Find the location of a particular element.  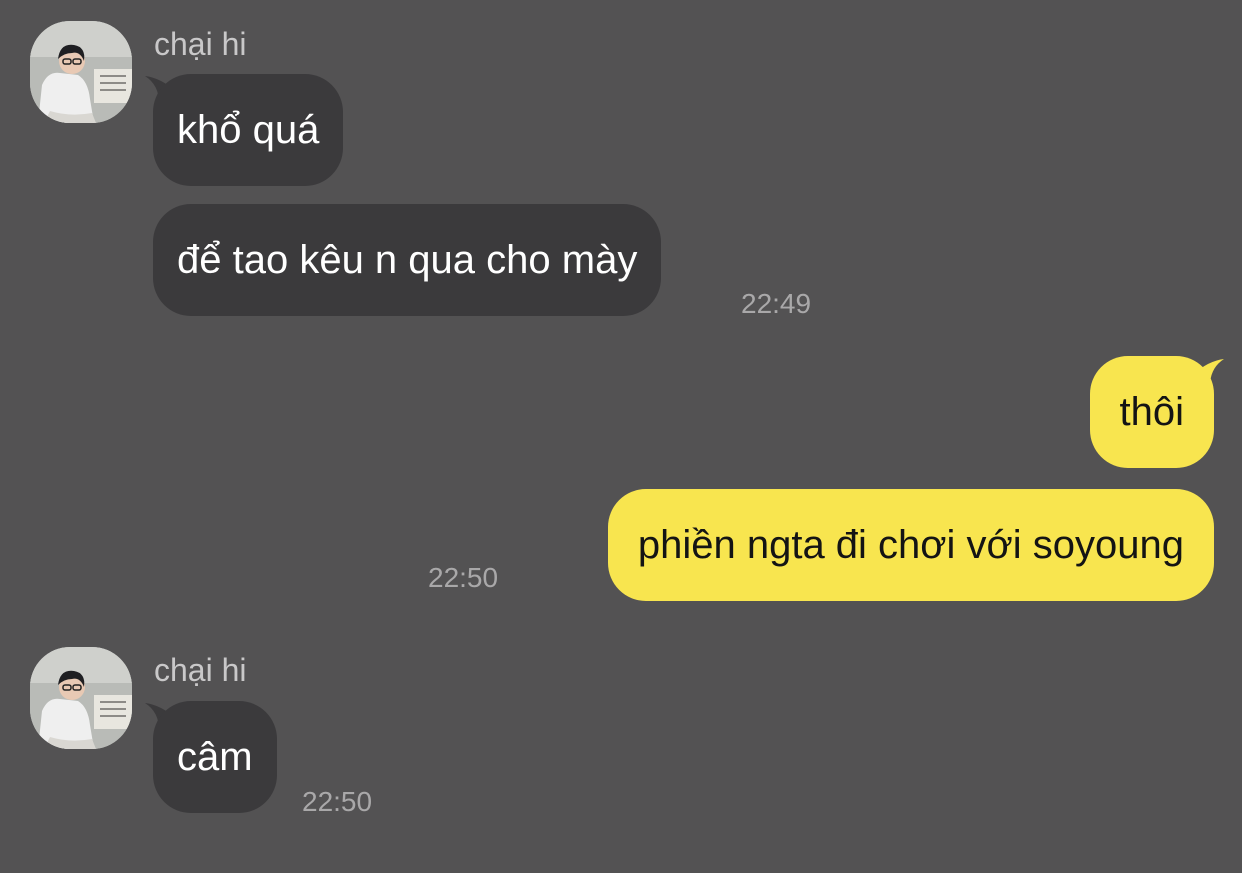

message-bubble-incoming: câm is located at coordinates (215, 757).